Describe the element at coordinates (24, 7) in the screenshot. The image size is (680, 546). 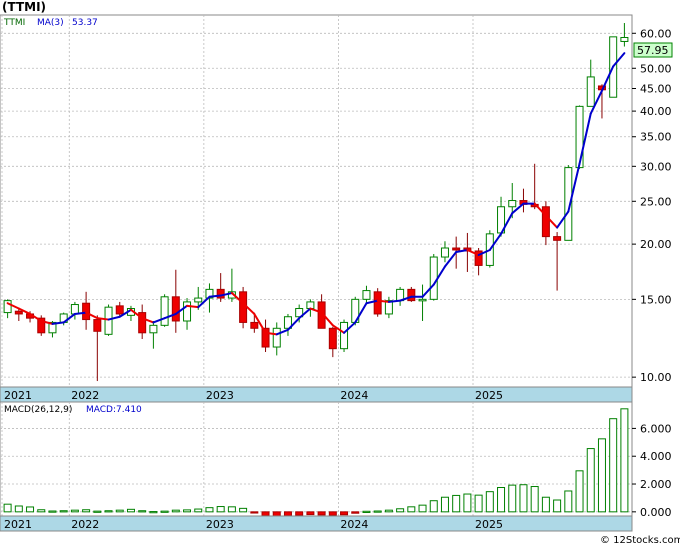
I see `chart-title: (TTMI)` at that location.